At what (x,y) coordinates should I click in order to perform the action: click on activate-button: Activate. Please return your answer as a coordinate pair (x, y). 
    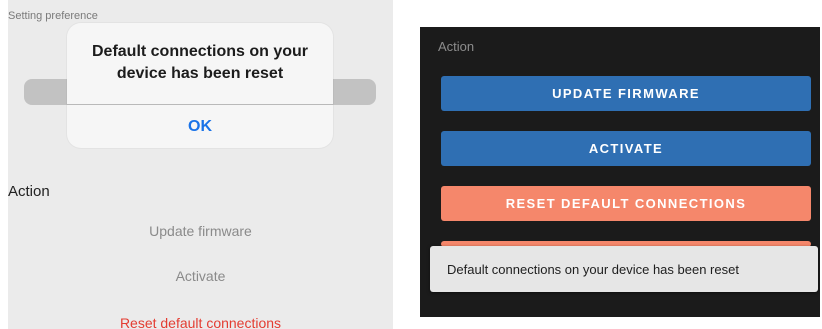
    Looking at the image, I should click on (200, 276).